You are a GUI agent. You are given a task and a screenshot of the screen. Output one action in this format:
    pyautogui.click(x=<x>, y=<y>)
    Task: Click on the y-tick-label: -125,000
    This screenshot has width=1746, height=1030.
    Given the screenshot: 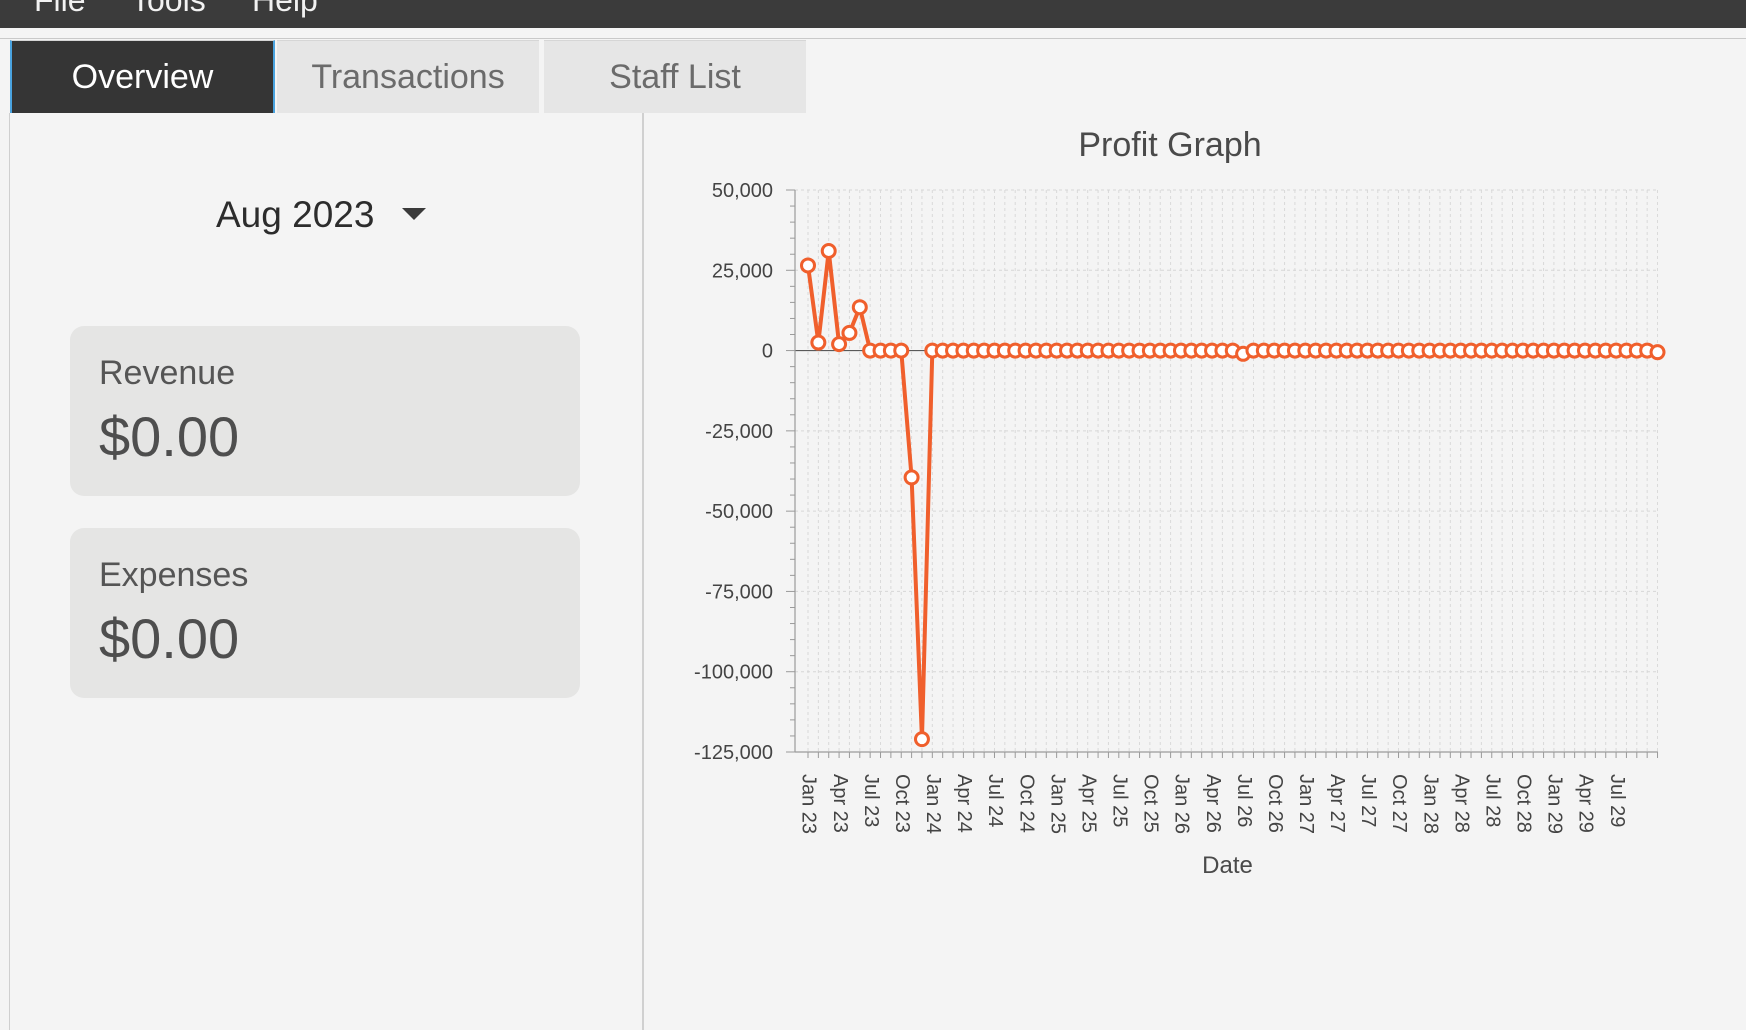 What is the action you would take?
    pyautogui.click(x=733, y=753)
    